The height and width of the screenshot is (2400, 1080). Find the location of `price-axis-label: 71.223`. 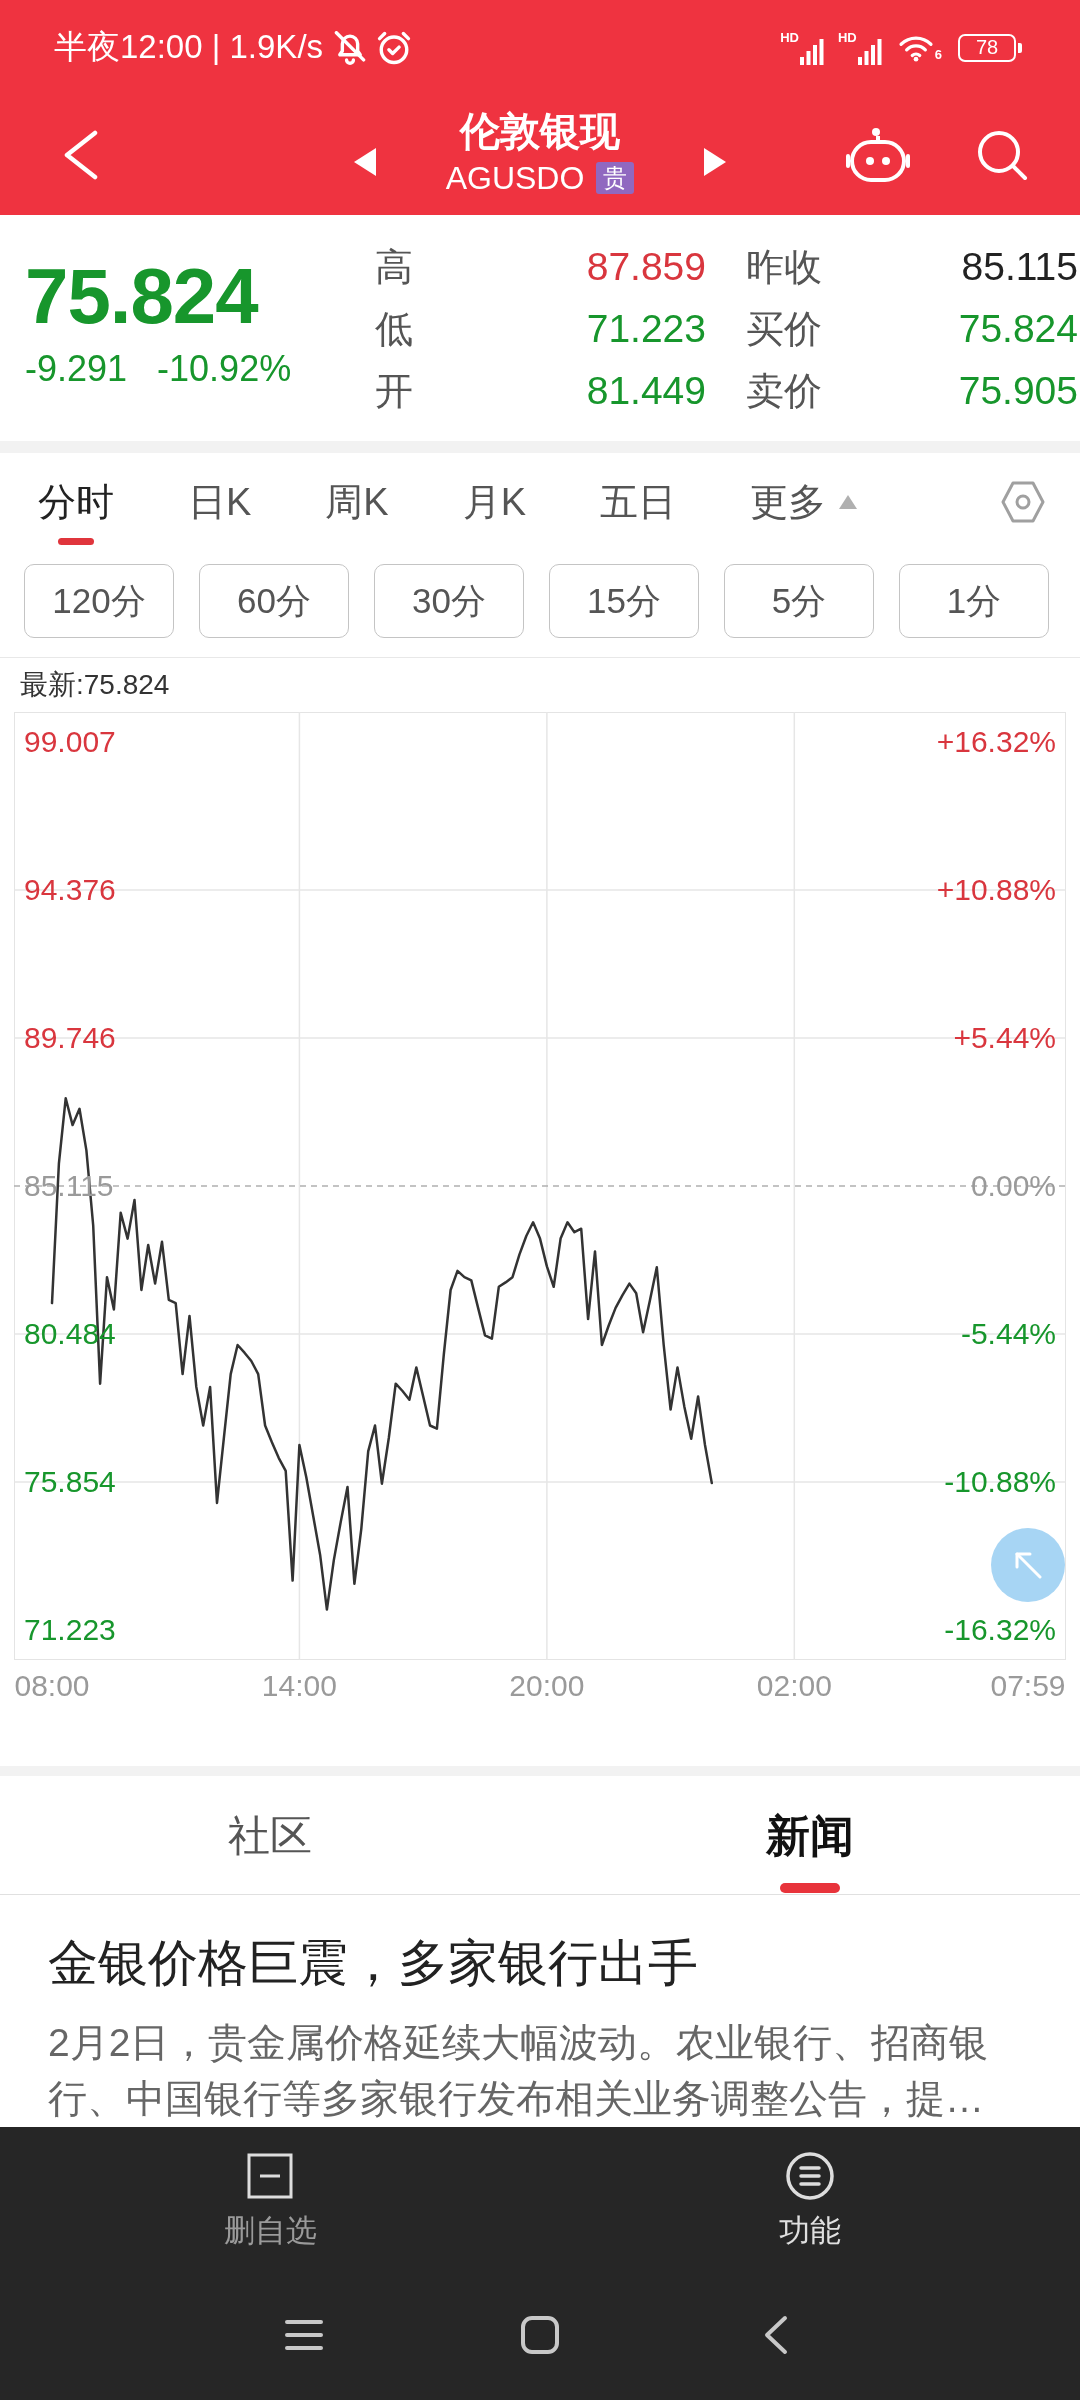

price-axis-label: 71.223 is located at coordinates (70, 1630).